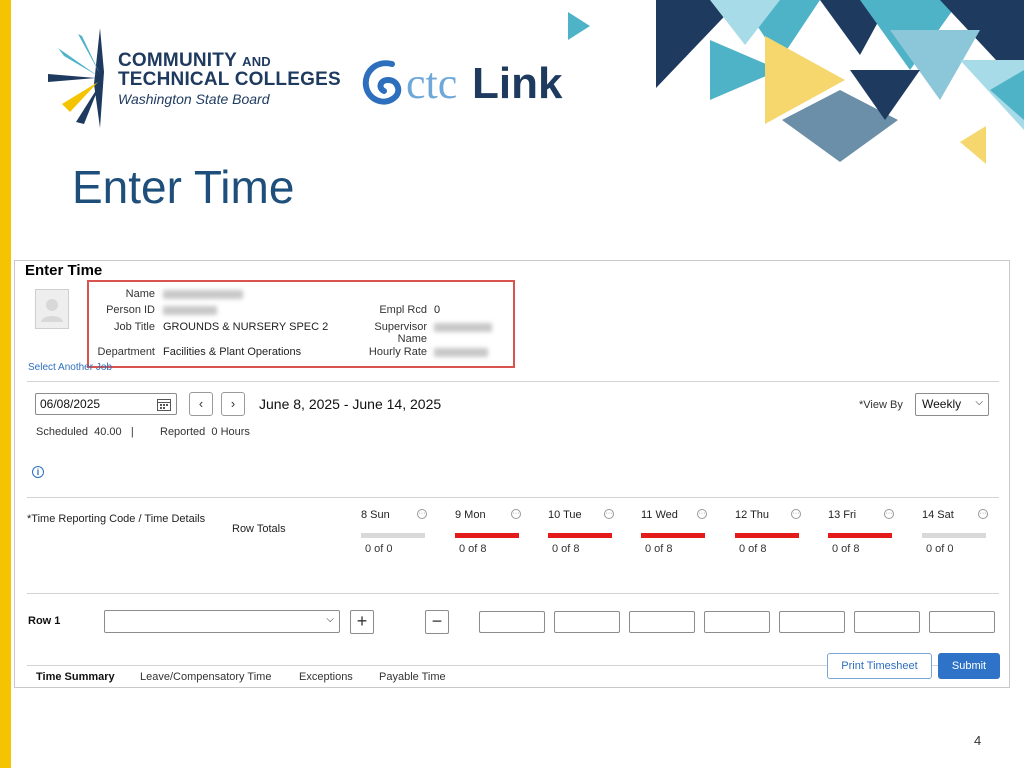 The width and height of the screenshot is (1024, 768). What do you see at coordinates (969, 666) in the screenshot?
I see `submit-button: Submit` at bounding box center [969, 666].